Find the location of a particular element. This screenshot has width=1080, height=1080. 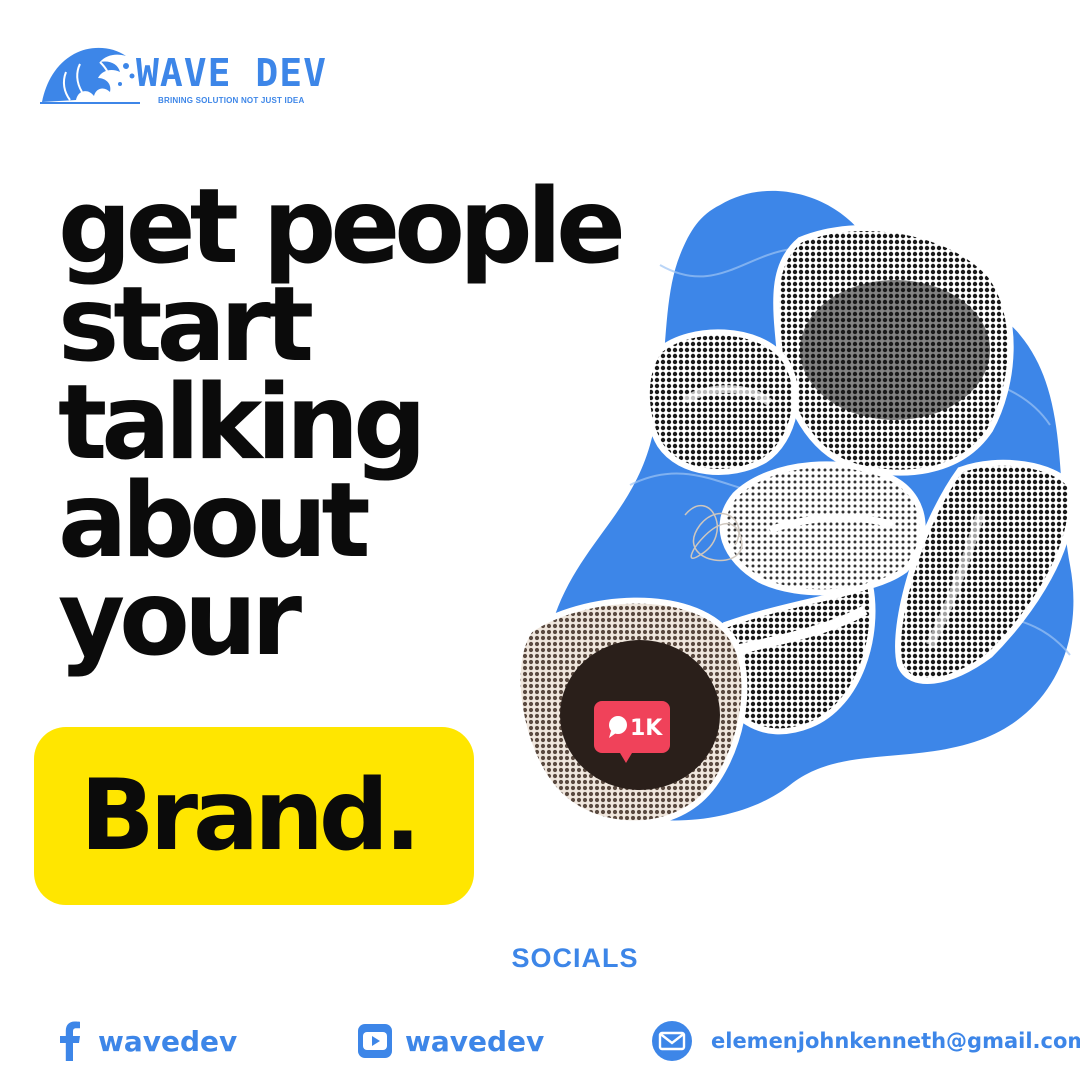

youtube-handle: wavedev is located at coordinates (475, 1041).